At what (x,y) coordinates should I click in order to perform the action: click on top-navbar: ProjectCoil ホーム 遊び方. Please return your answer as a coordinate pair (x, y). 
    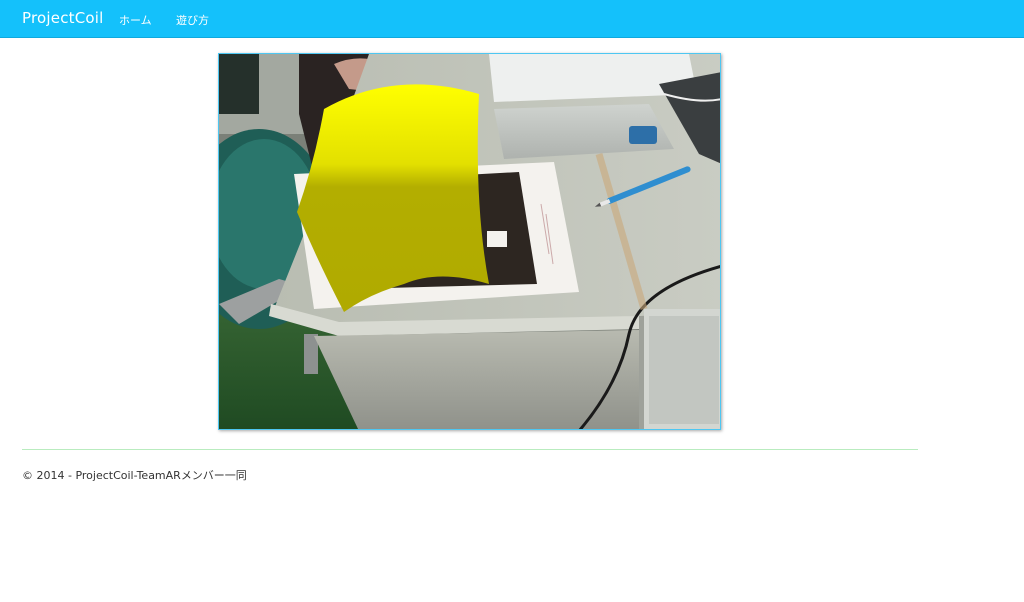
    Looking at the image, I should click on (512, 19).